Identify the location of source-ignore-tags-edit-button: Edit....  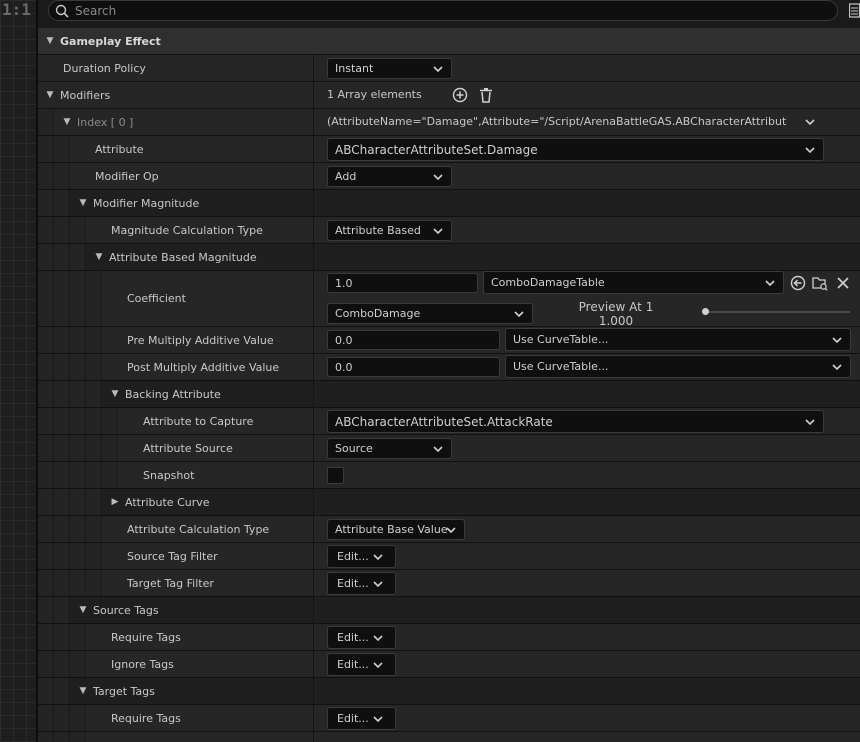
(361, 664).